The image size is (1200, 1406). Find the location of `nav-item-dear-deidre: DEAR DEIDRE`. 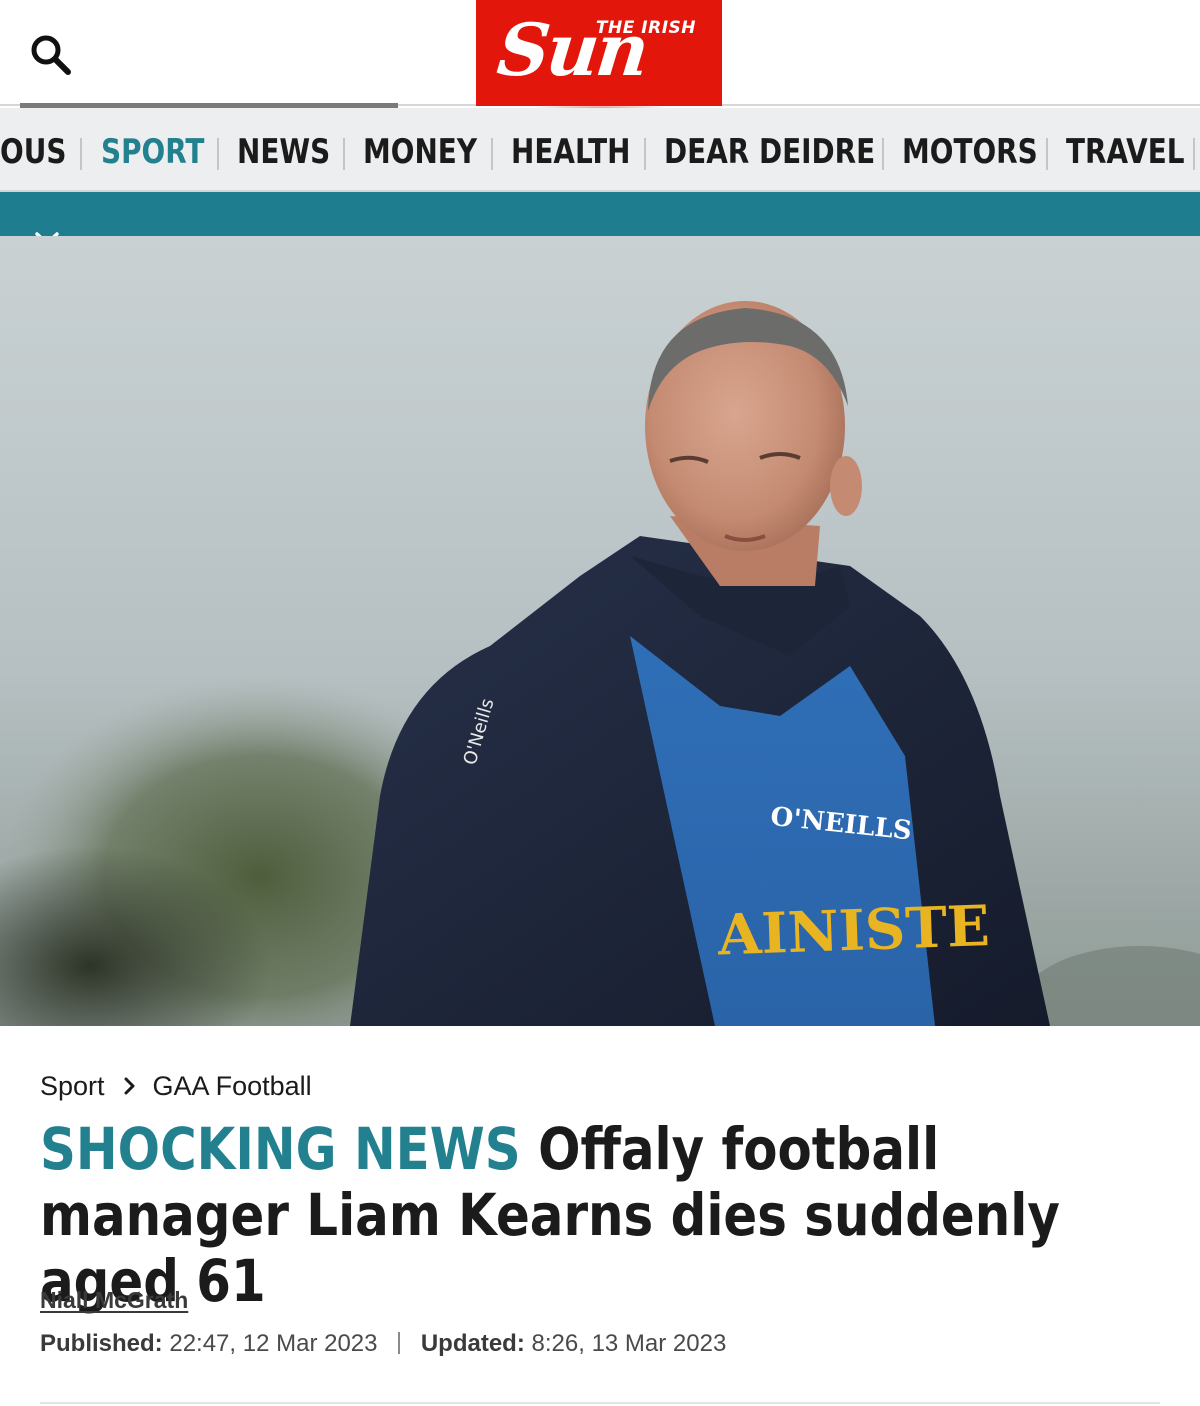

nav-item-dear-deidre: DEAR DEIDRE is located at coordinates (769, 149).